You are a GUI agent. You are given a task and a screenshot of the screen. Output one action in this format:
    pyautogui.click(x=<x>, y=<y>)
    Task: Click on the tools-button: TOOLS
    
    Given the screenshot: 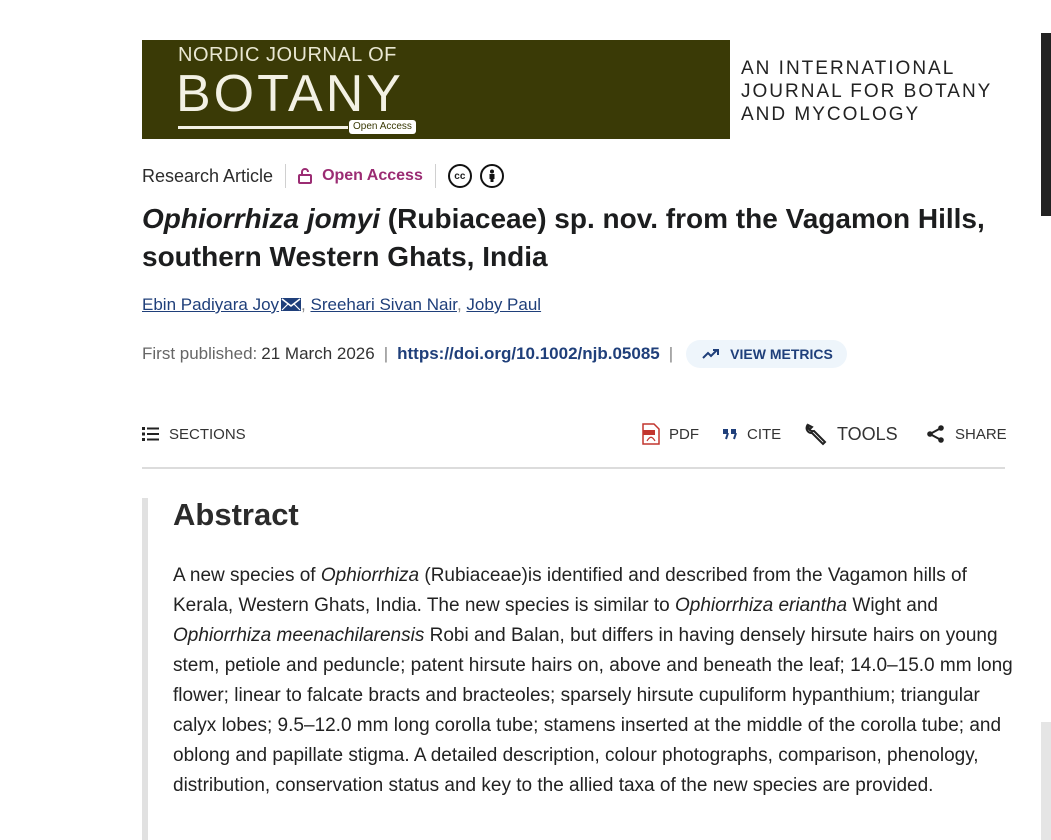 What is the action you would take?
    pyautogui.click(x=851, y=434)
    